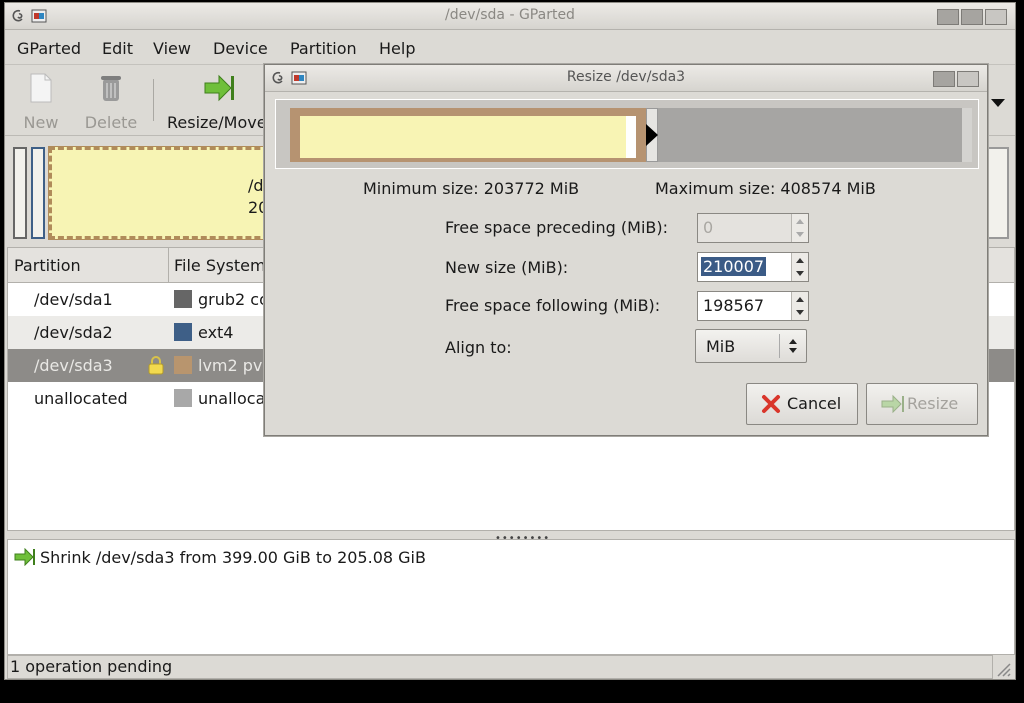 The height and width of the screenshot is (703, 1024). I want to click on combo-value: MiB, so click(721, 346).